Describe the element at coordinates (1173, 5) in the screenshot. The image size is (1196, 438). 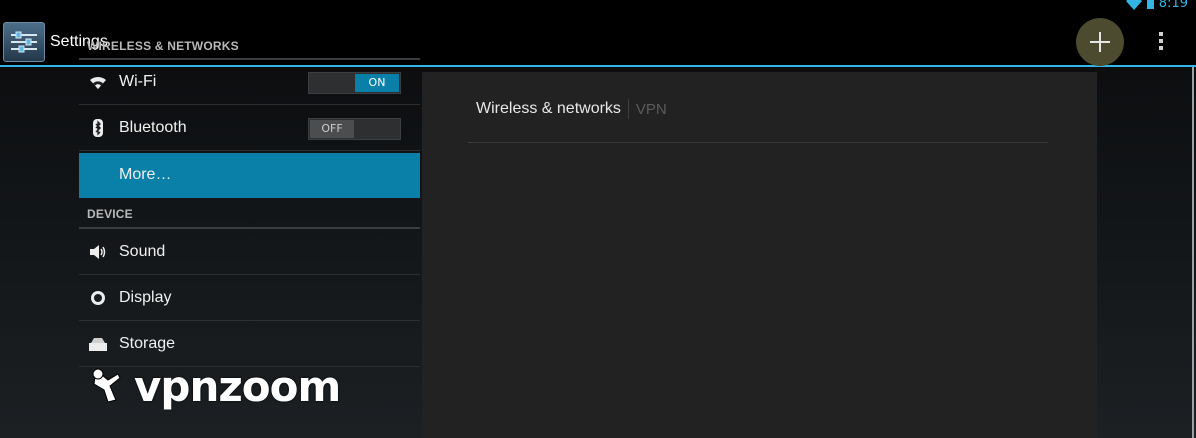
I see `clock: 8:19` at that location.